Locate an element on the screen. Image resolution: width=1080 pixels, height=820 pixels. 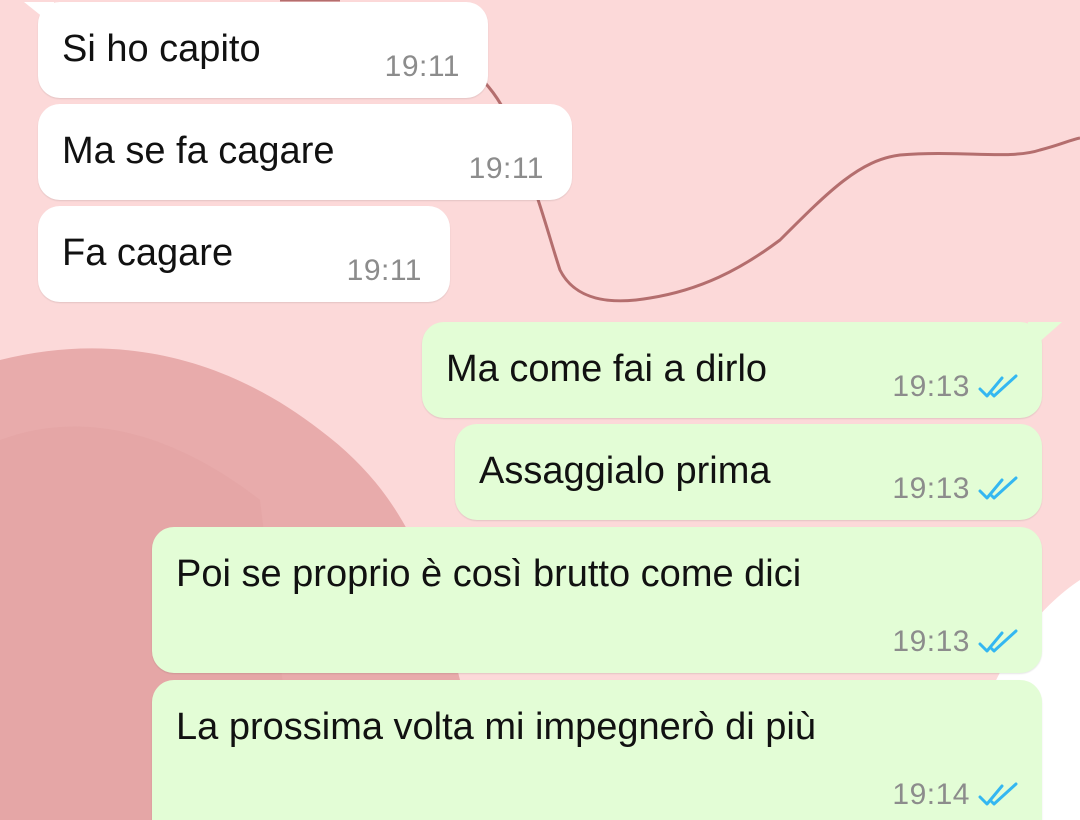
message-text: Ma come fai a dirlo is located at coordinates (607, 369).